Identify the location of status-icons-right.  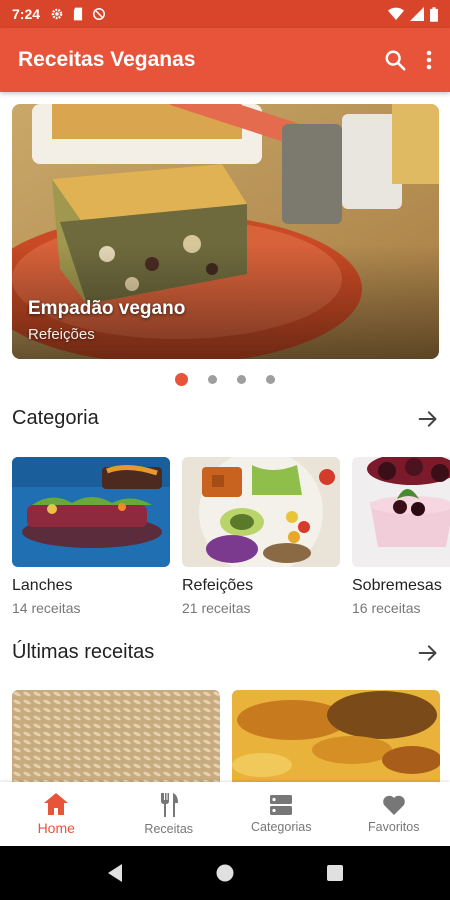
(413, 14).